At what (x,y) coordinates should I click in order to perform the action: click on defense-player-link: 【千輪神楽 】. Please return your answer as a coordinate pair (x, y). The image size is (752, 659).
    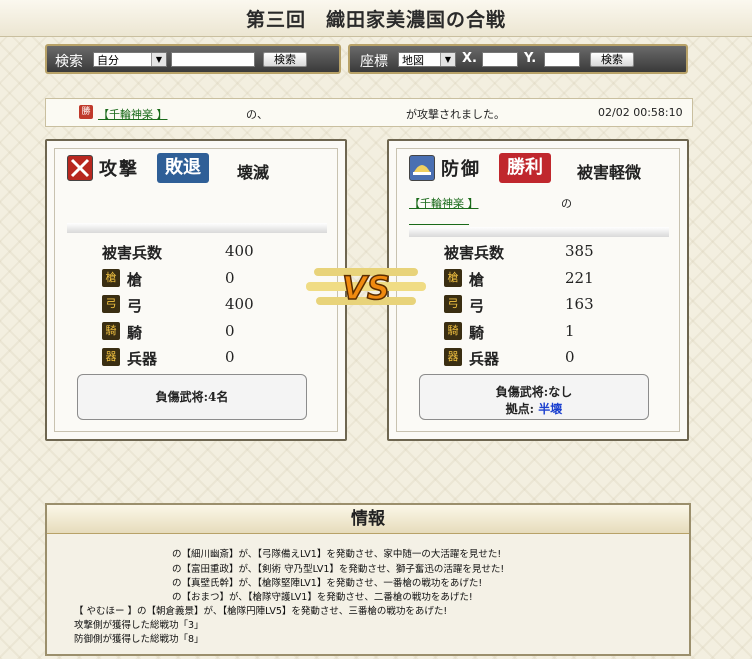
    Looking at the image, I should click on (444, 203).